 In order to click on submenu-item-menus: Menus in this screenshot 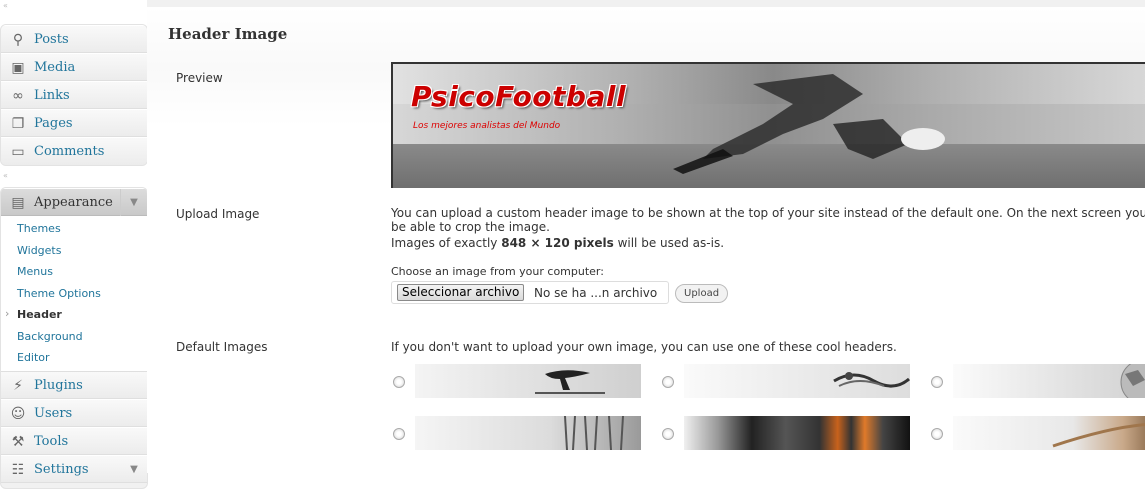, I will do `click(74, 272)`.